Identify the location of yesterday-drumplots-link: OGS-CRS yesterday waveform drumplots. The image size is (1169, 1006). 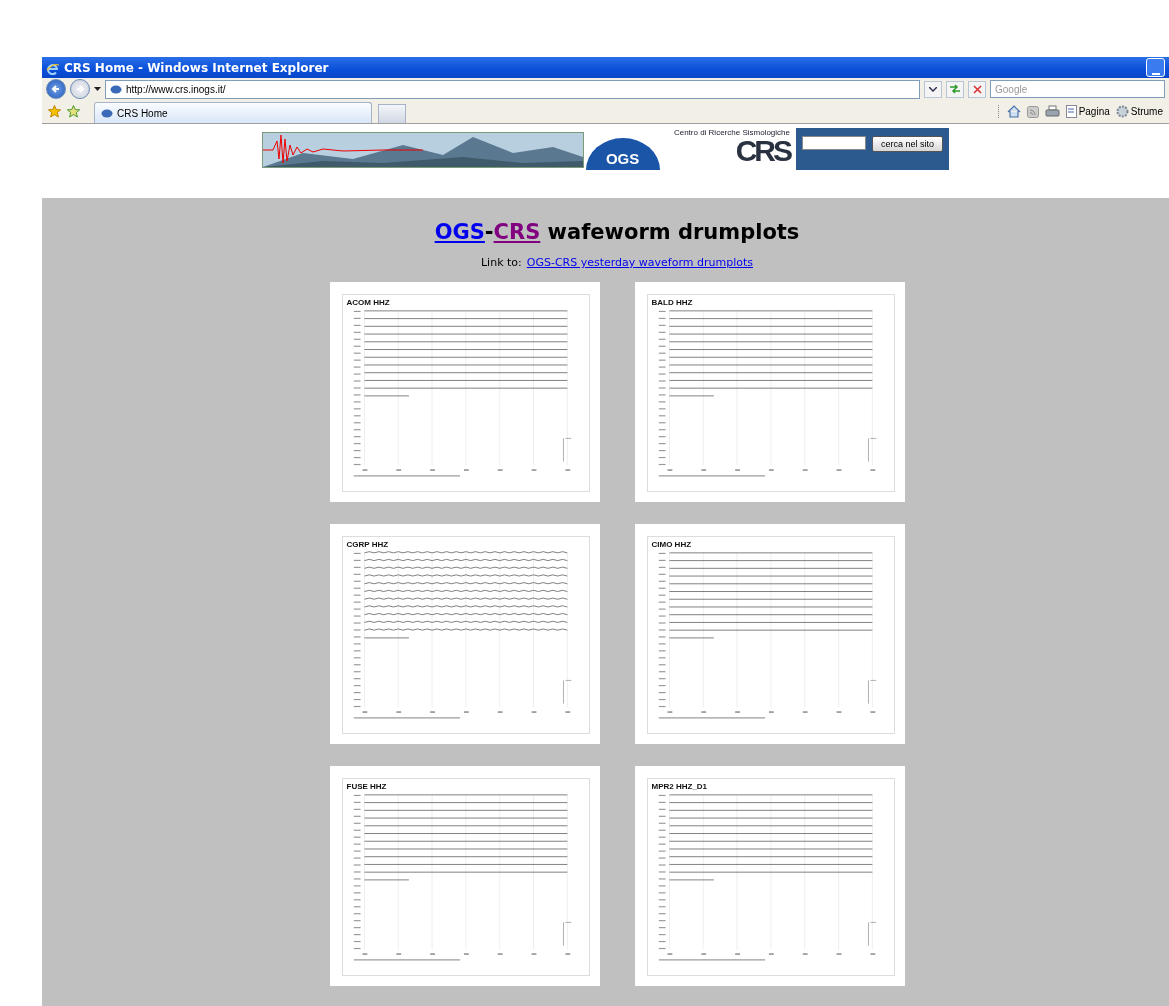
(639, 262).